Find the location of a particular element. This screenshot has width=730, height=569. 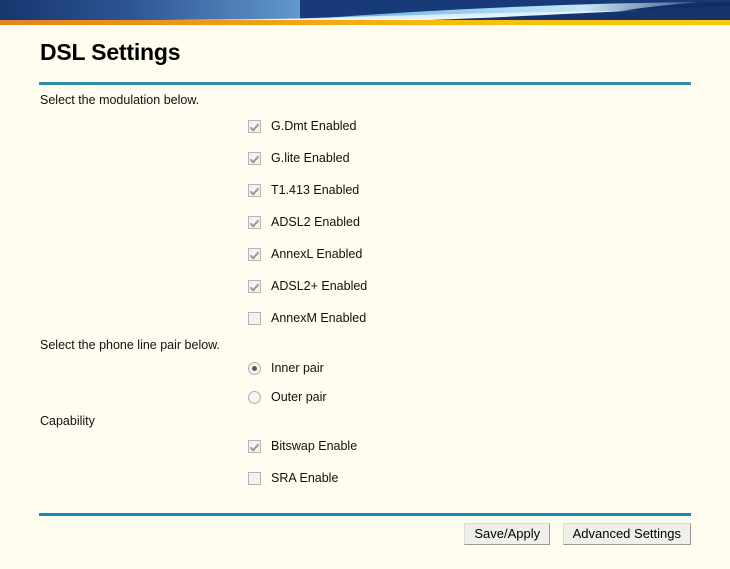

divider-bottom is located at coordinates (365, 514).